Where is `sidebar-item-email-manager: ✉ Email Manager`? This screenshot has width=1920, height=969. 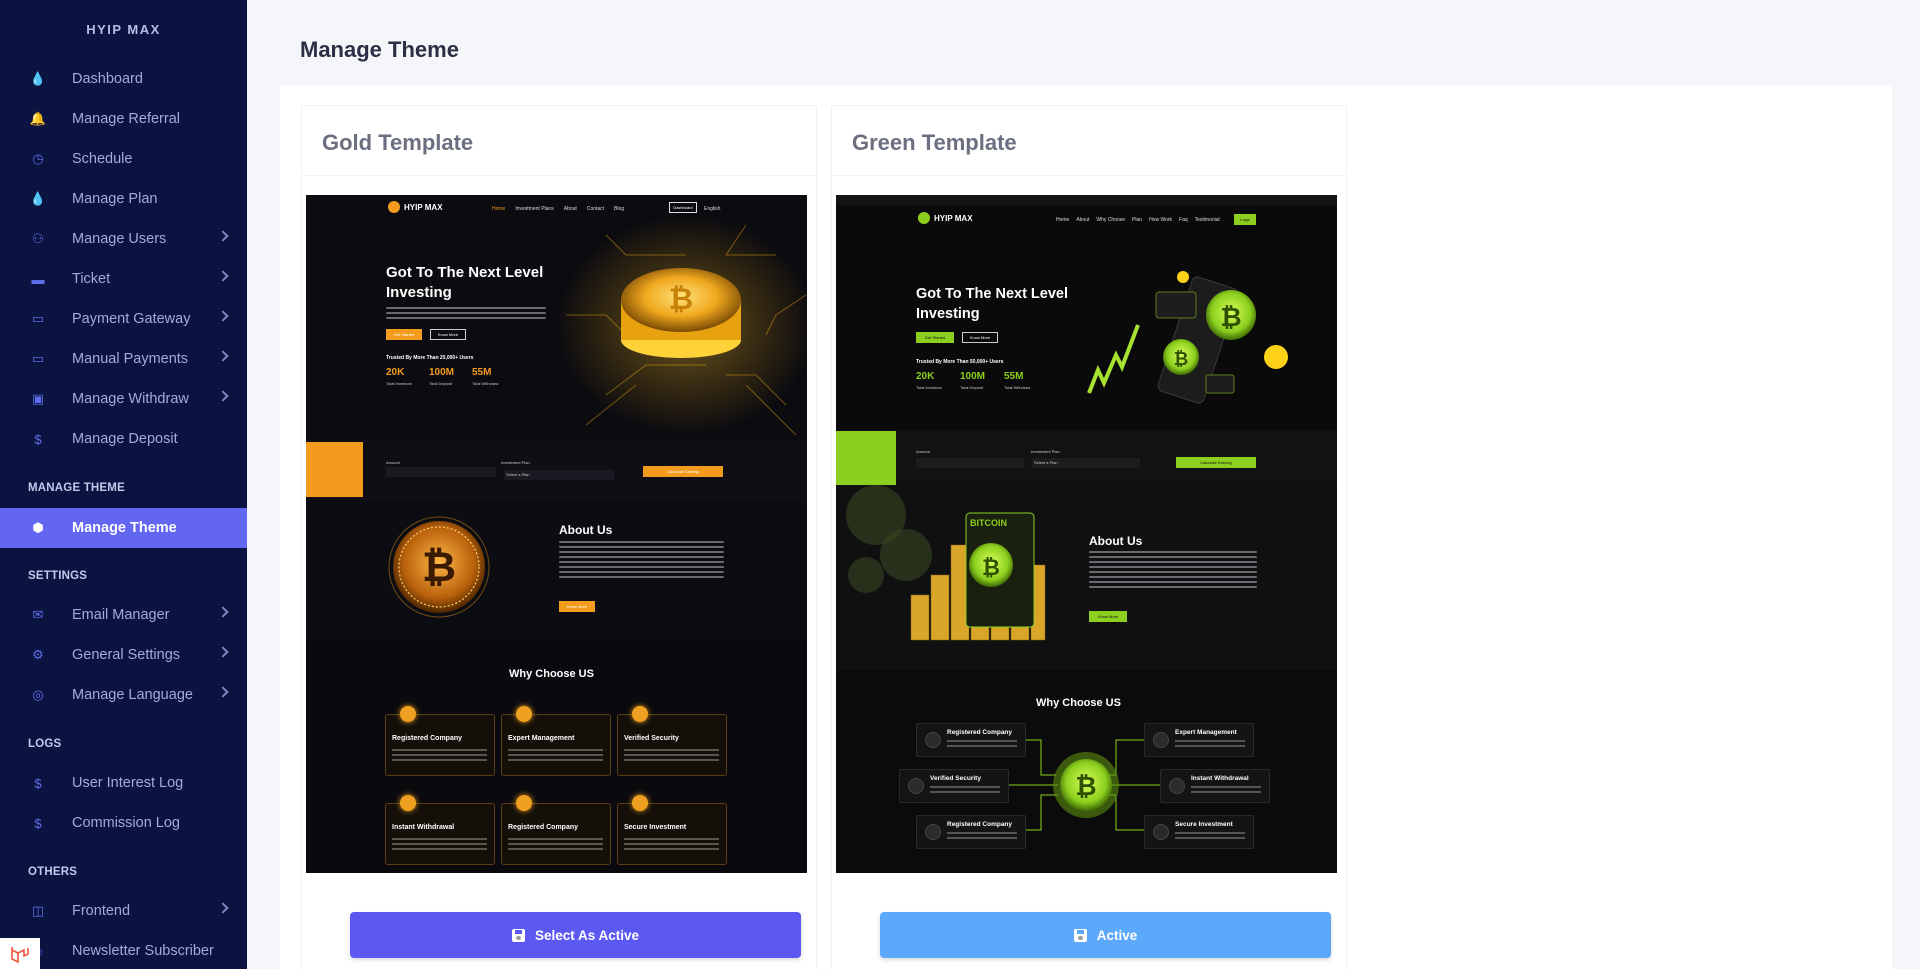 sidebar-item-email-manager: ✉ Email Manager is located at coordinates (123, 615).